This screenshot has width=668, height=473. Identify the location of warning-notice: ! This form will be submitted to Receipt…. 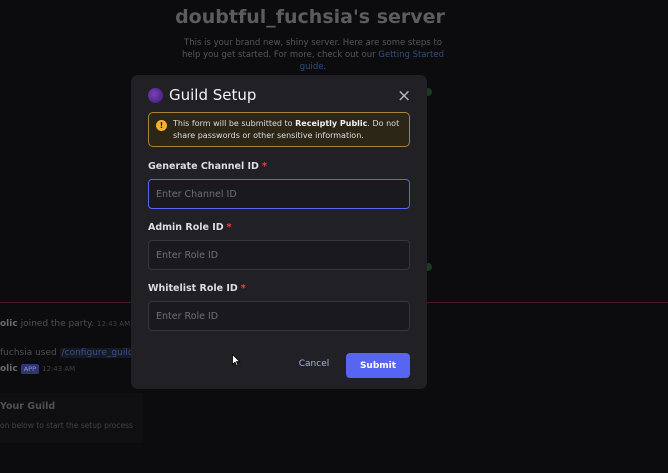
(279, 129).